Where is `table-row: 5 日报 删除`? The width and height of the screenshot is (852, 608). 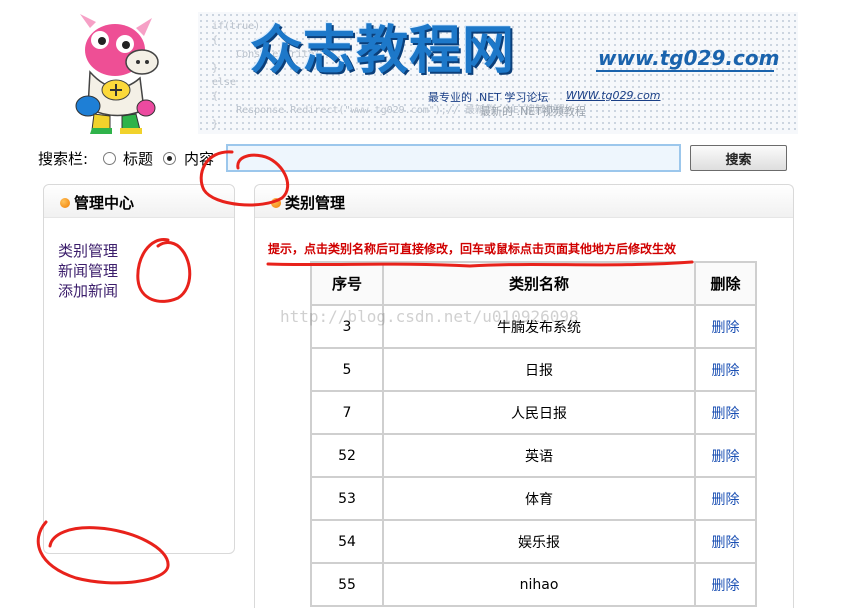 table-row: 5 日报 删除 is located at coordinates (533, 369).